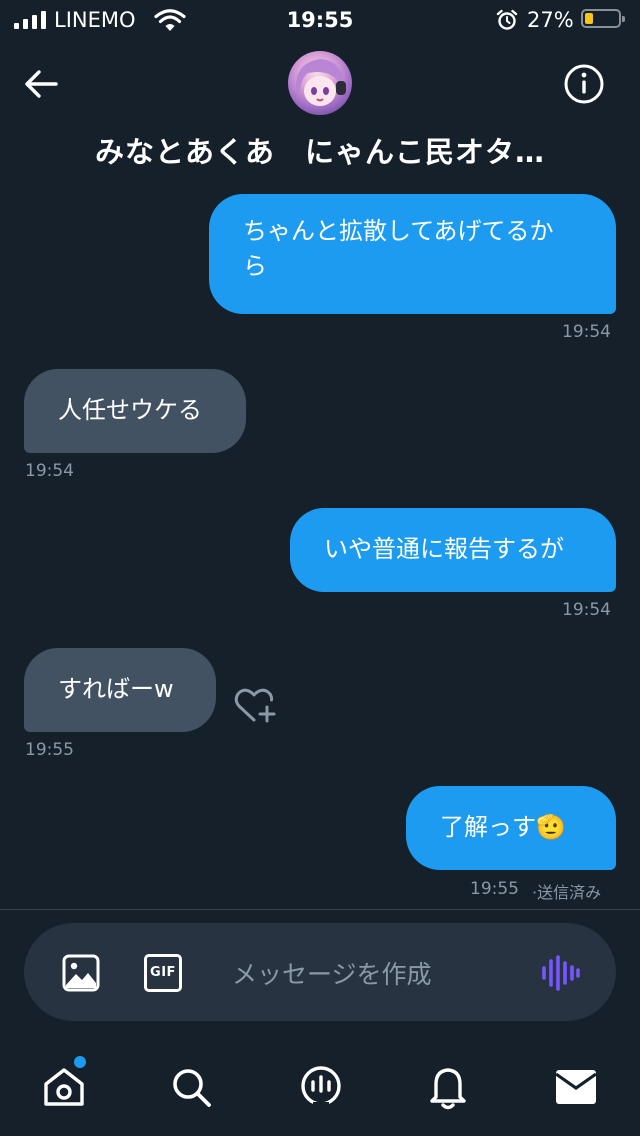 The height and width of the screenshot is (1136, 640). Describe the element at coordinates (80, 1062) in the screenshot. I see `home-notification-dot` at that location.